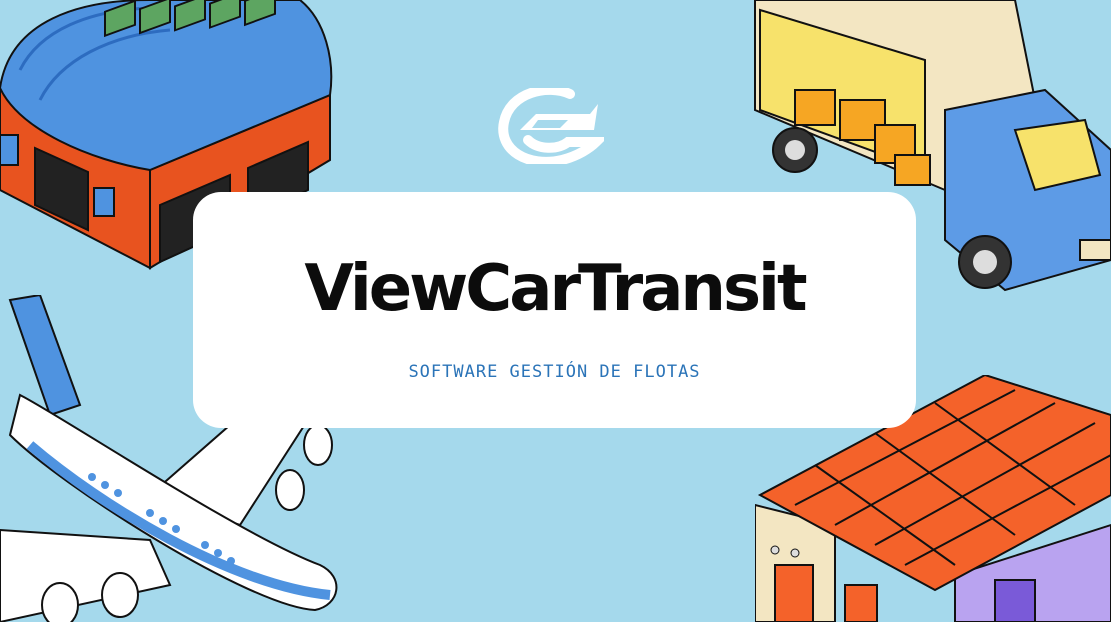  I want to click on brand-title: ViewCarTransit, so click(555, 289).